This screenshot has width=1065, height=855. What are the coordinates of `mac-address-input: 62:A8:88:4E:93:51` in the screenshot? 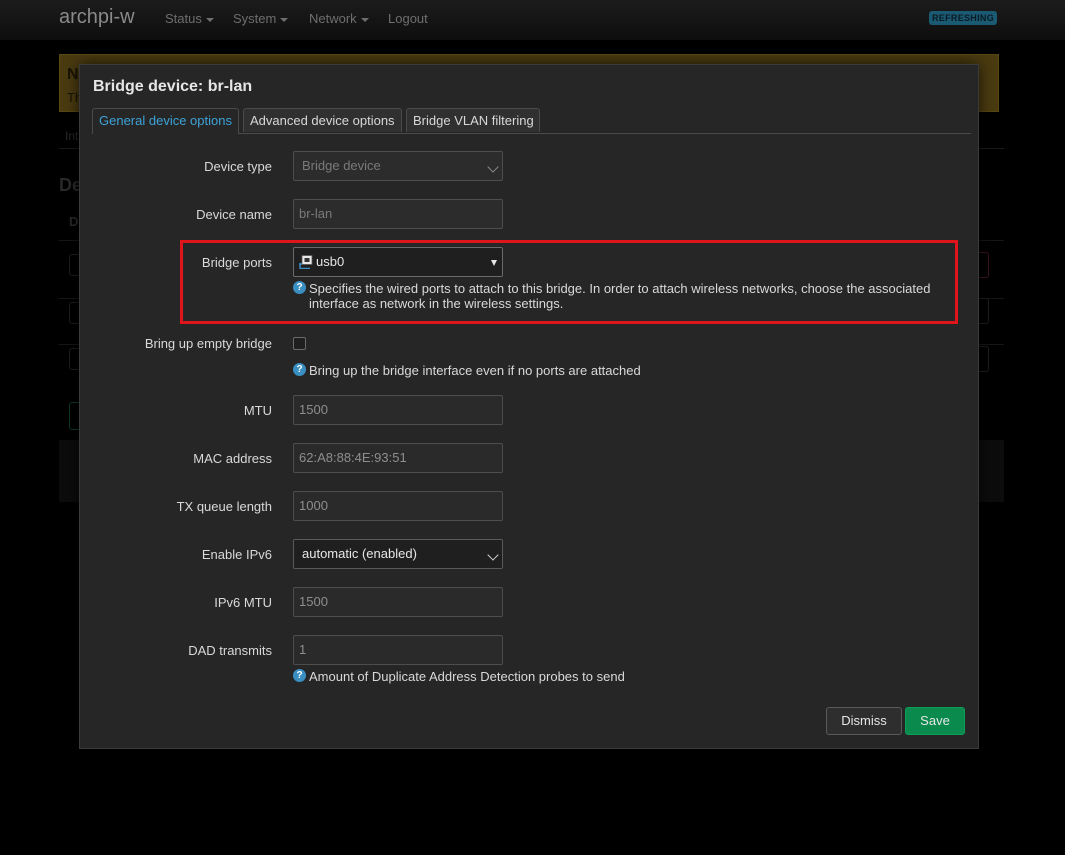 It's located at (398, 458).